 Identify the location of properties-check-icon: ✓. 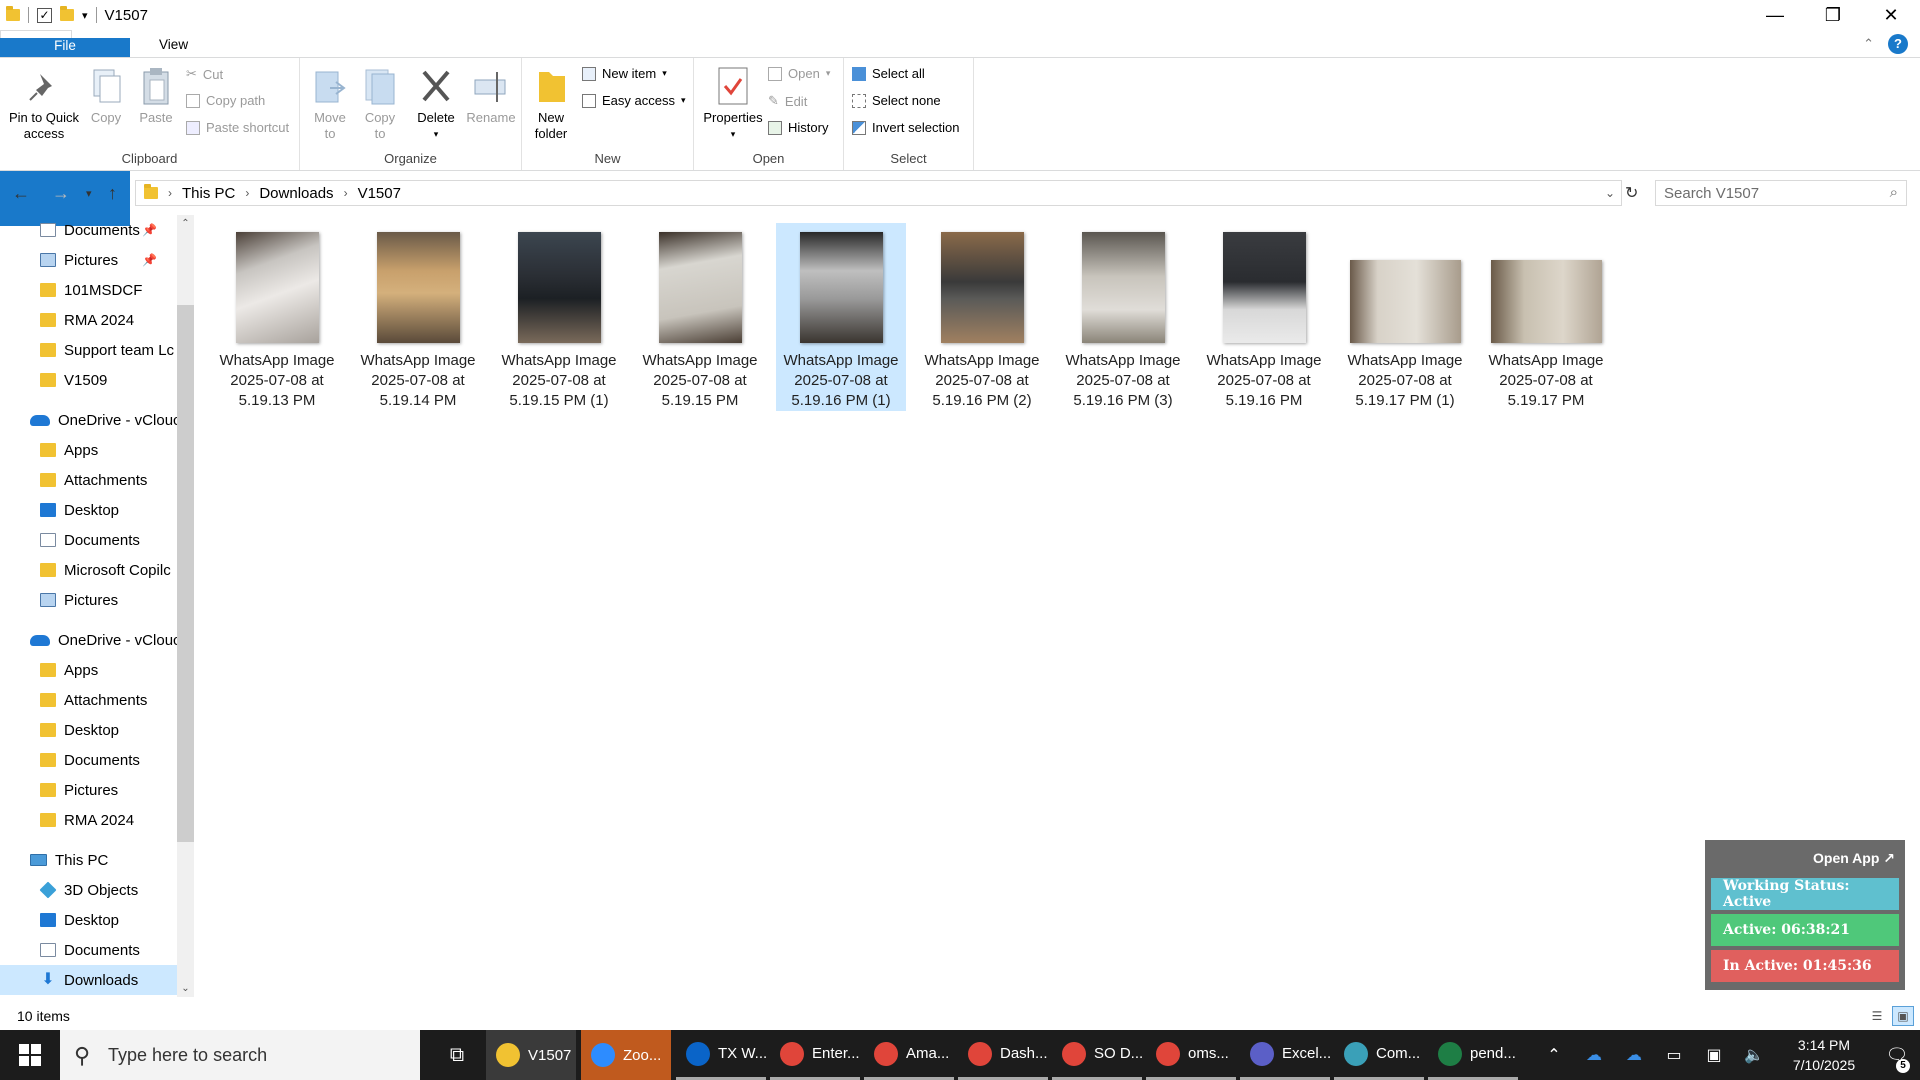
(44, 15).